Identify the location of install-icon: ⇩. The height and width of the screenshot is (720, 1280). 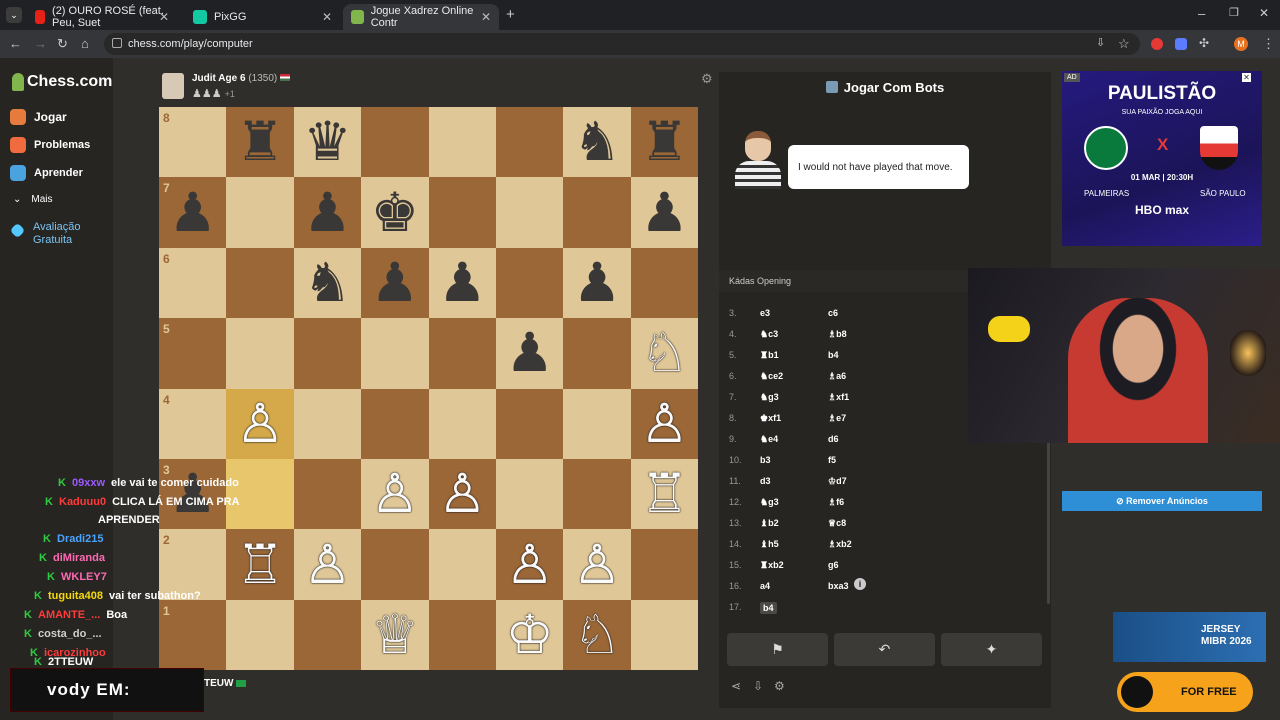
(1100, 42).